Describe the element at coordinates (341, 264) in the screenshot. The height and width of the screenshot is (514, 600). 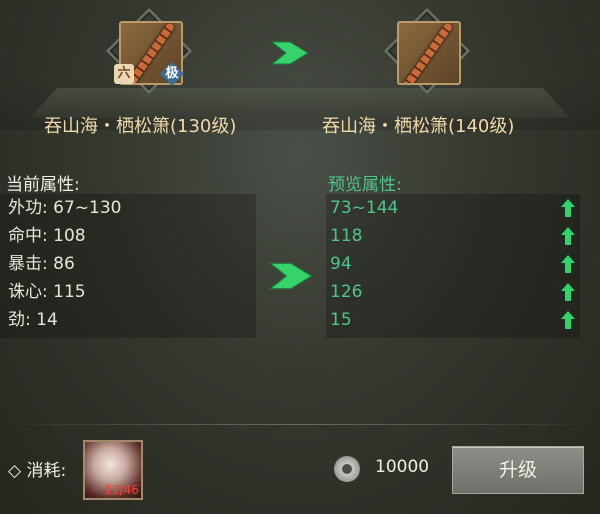
I see `preview-stat-value: 94` at that location.